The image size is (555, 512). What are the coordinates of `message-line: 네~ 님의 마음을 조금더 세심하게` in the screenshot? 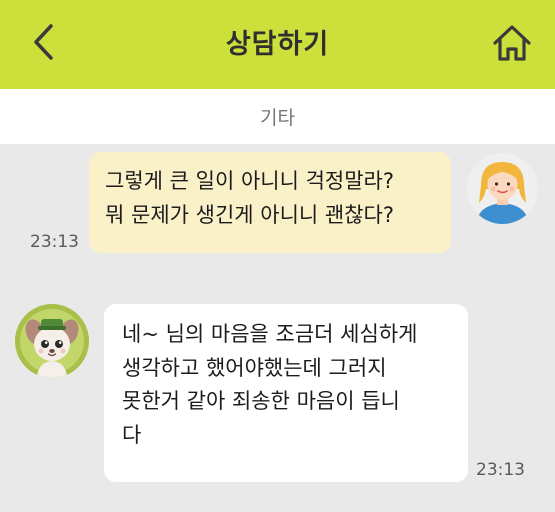 It's located at (270, 334).